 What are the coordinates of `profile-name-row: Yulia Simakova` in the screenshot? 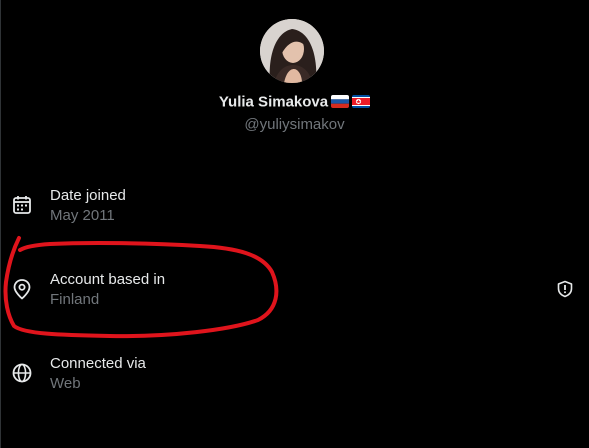 It's located at (294, 102).